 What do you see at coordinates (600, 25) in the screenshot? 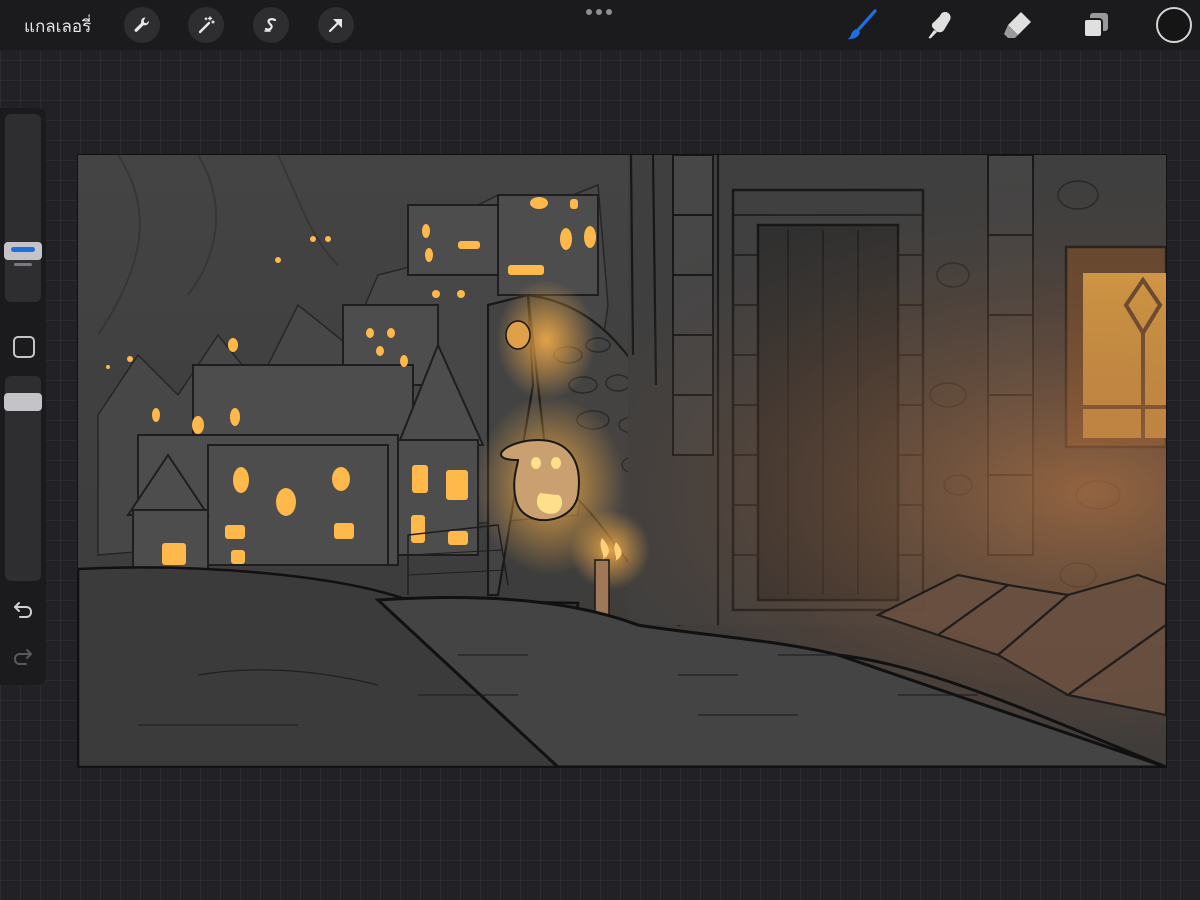
I see `top-toolbar: แกลเลอรี่` at bounding box center [600, 25].